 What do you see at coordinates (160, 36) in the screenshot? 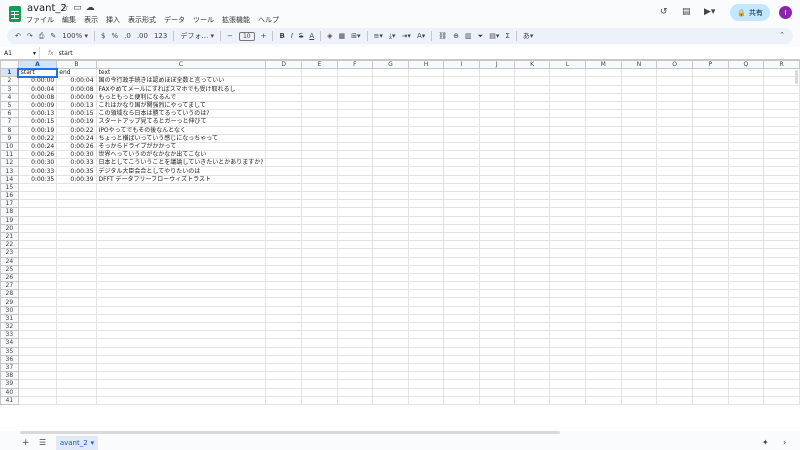
I see `number-format-button: 123` at bounding box center [160, 36].